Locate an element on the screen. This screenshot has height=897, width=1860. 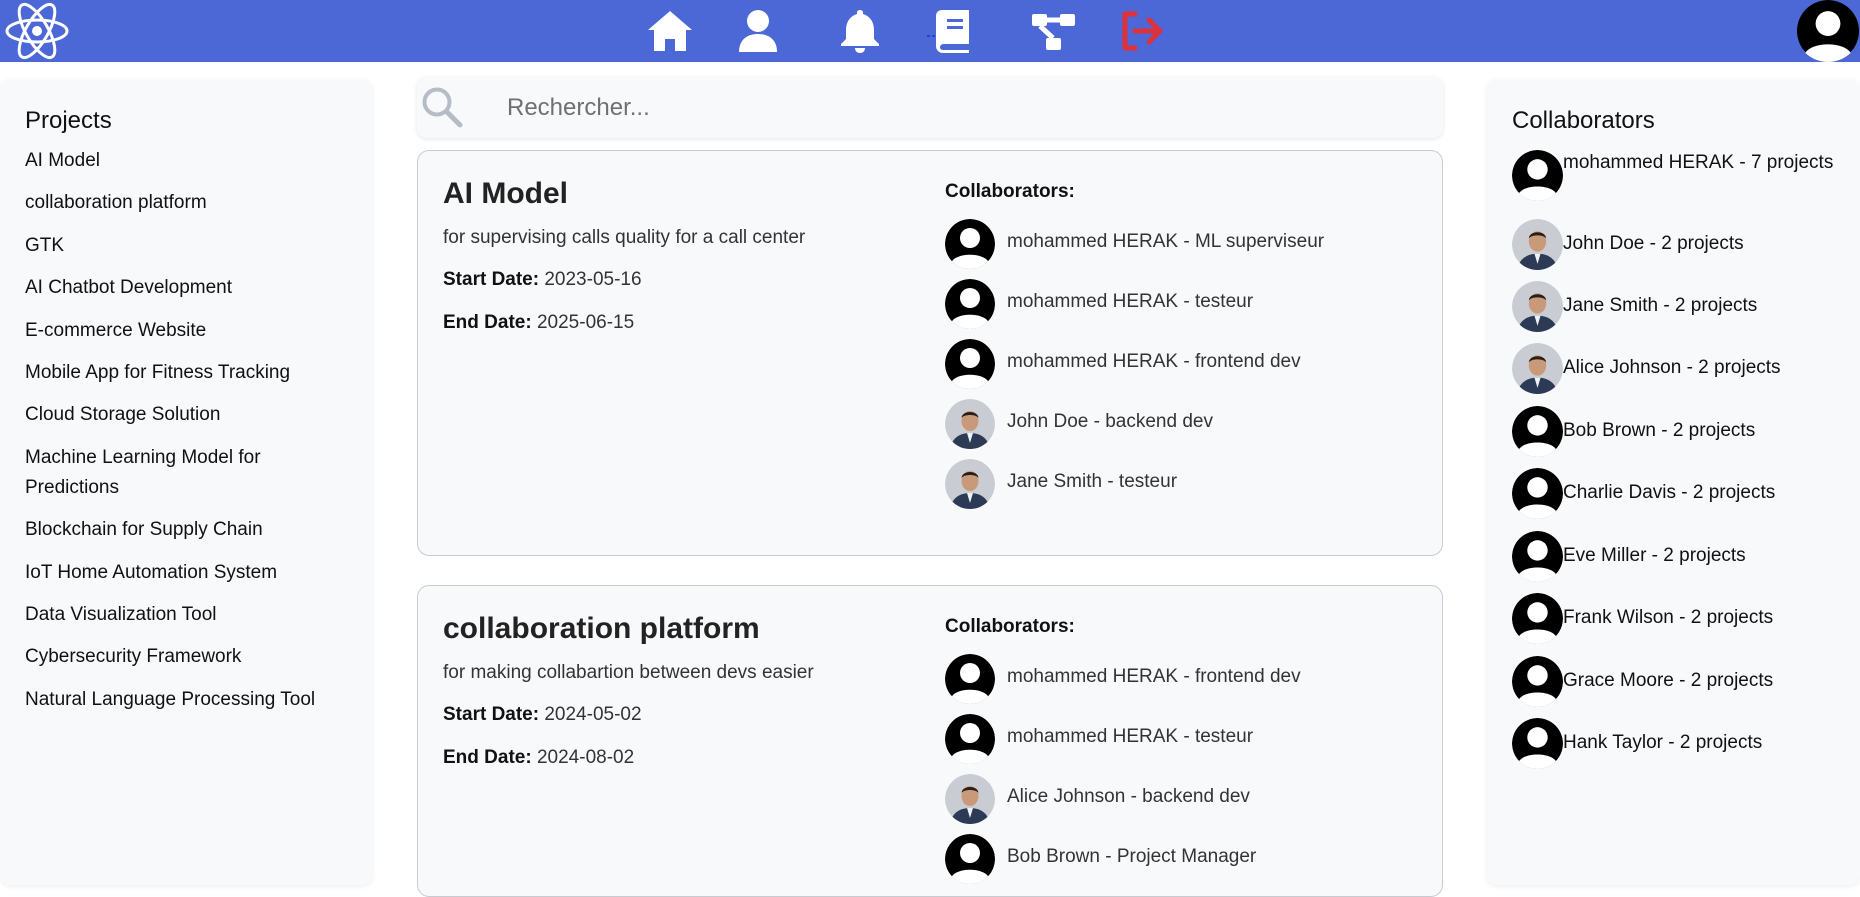
project-list-item: Data Visualization Tool is located at coordinates (185, 615).